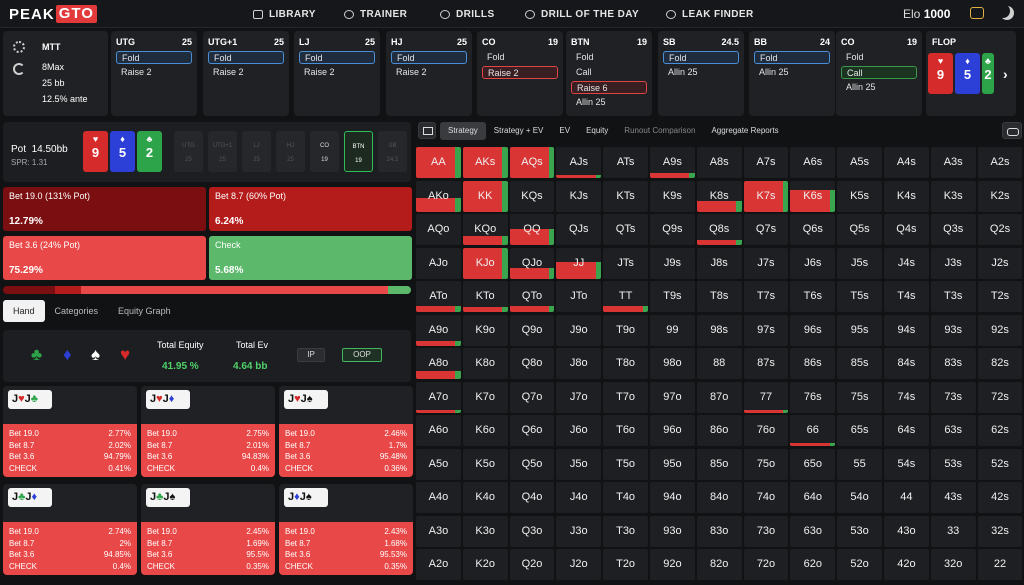 The width and height of the screenshot is (1024, 585). What do you see at coordinates (672, 430) in the screenshot?
I see `matrix-cell-96o: 96o` at bounding box center [672, 430].